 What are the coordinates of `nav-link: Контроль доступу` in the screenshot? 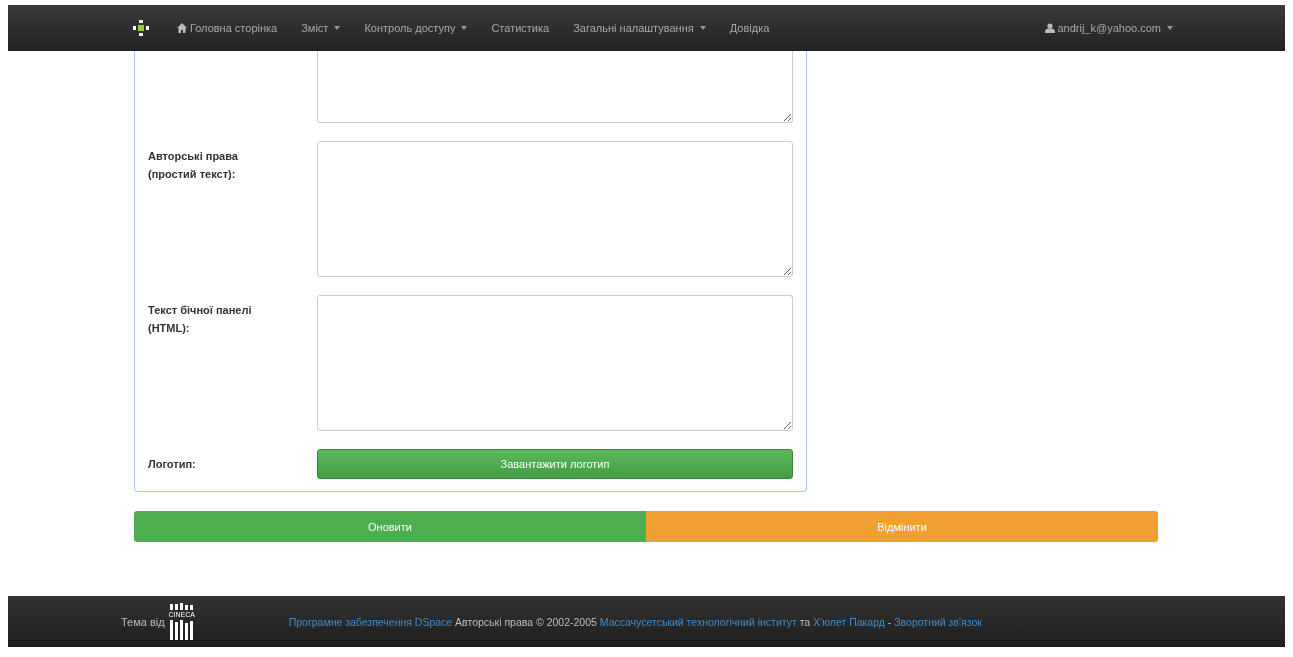 It's located at (416, 28).